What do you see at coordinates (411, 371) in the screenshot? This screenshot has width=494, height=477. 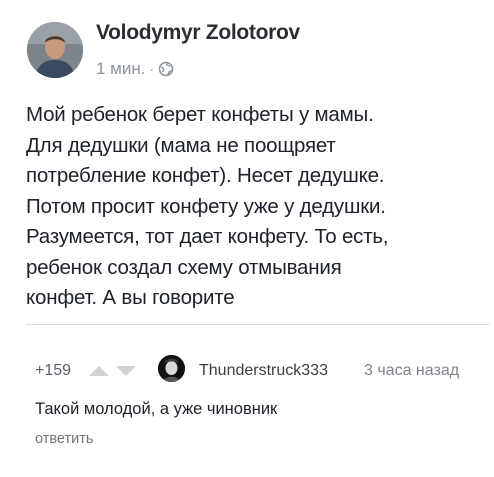 I see `comment-time: 3 часа назад` at bounding box center [411, 371].